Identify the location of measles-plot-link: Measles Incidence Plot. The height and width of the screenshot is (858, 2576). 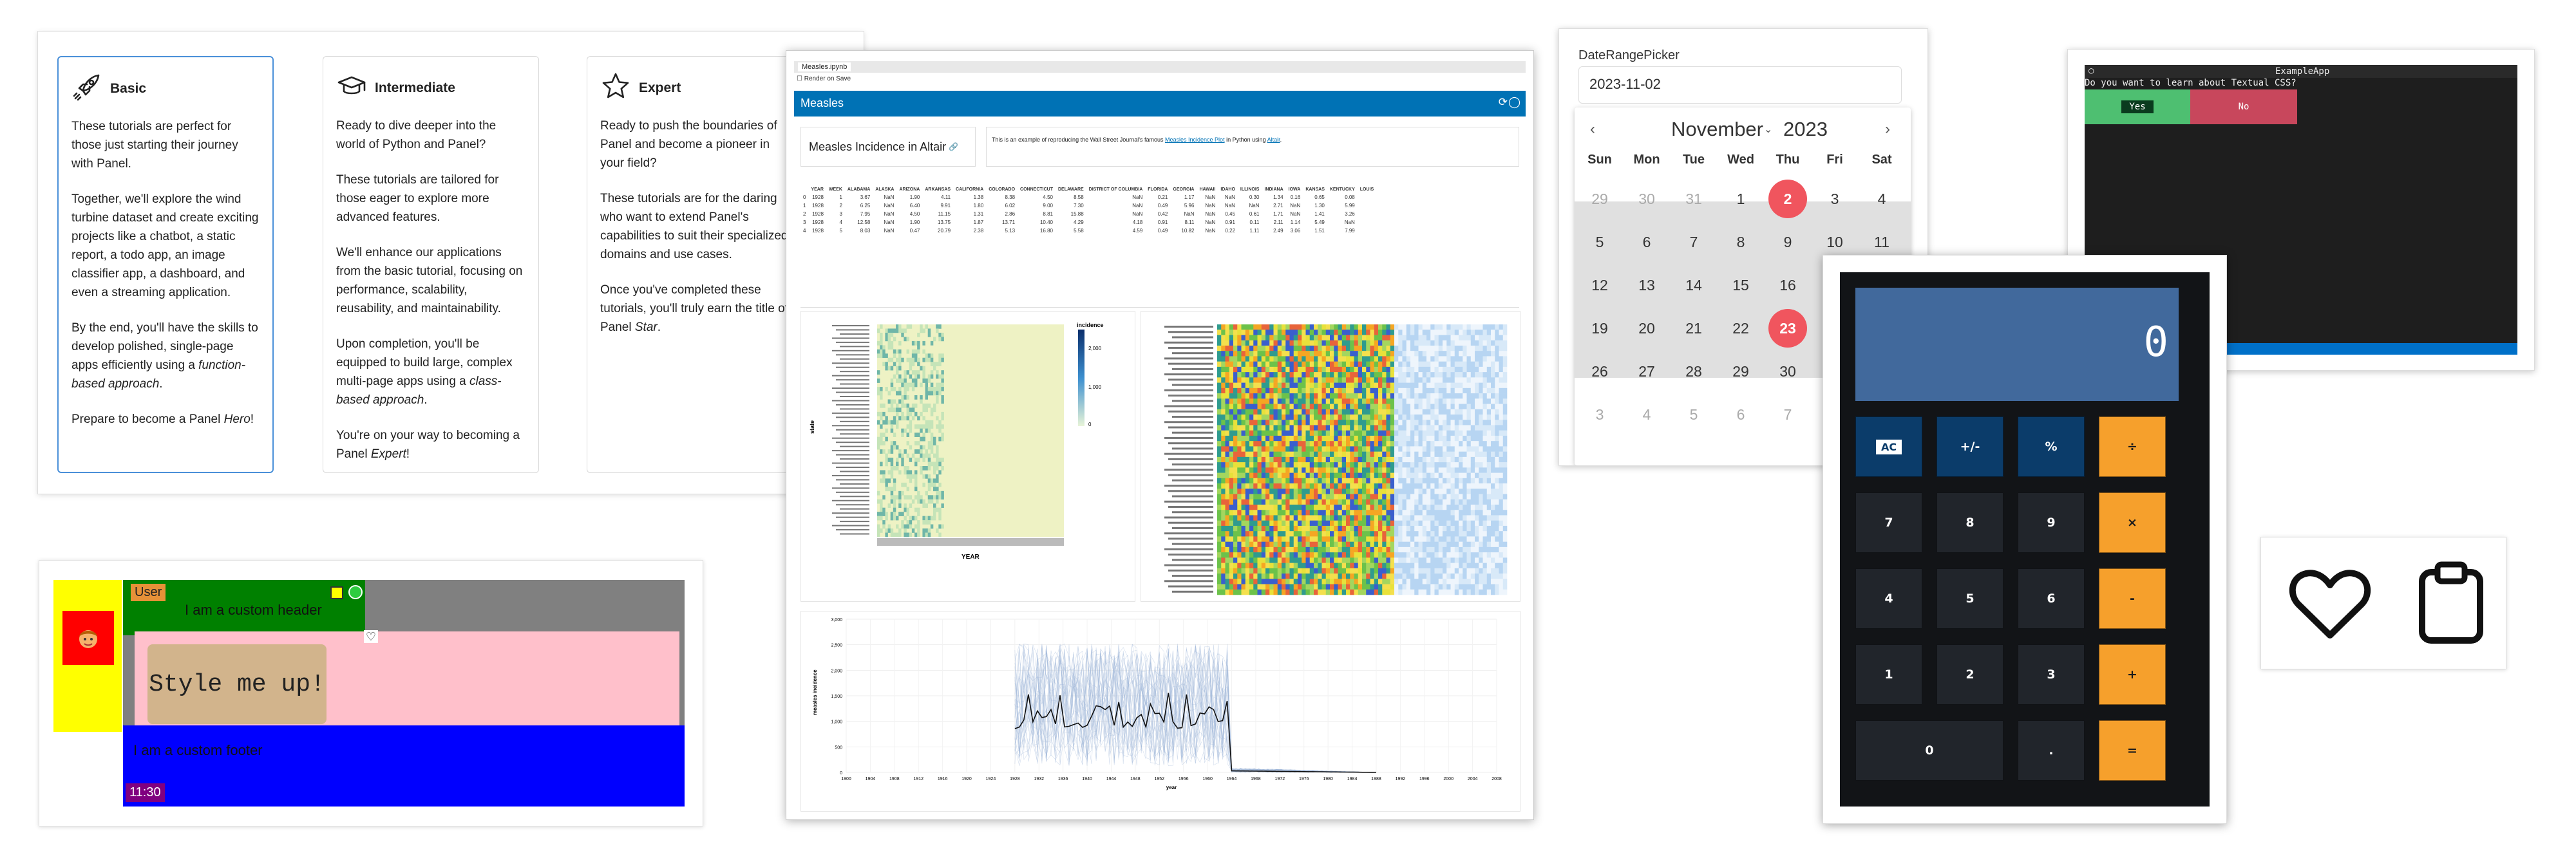
(1195, 139).